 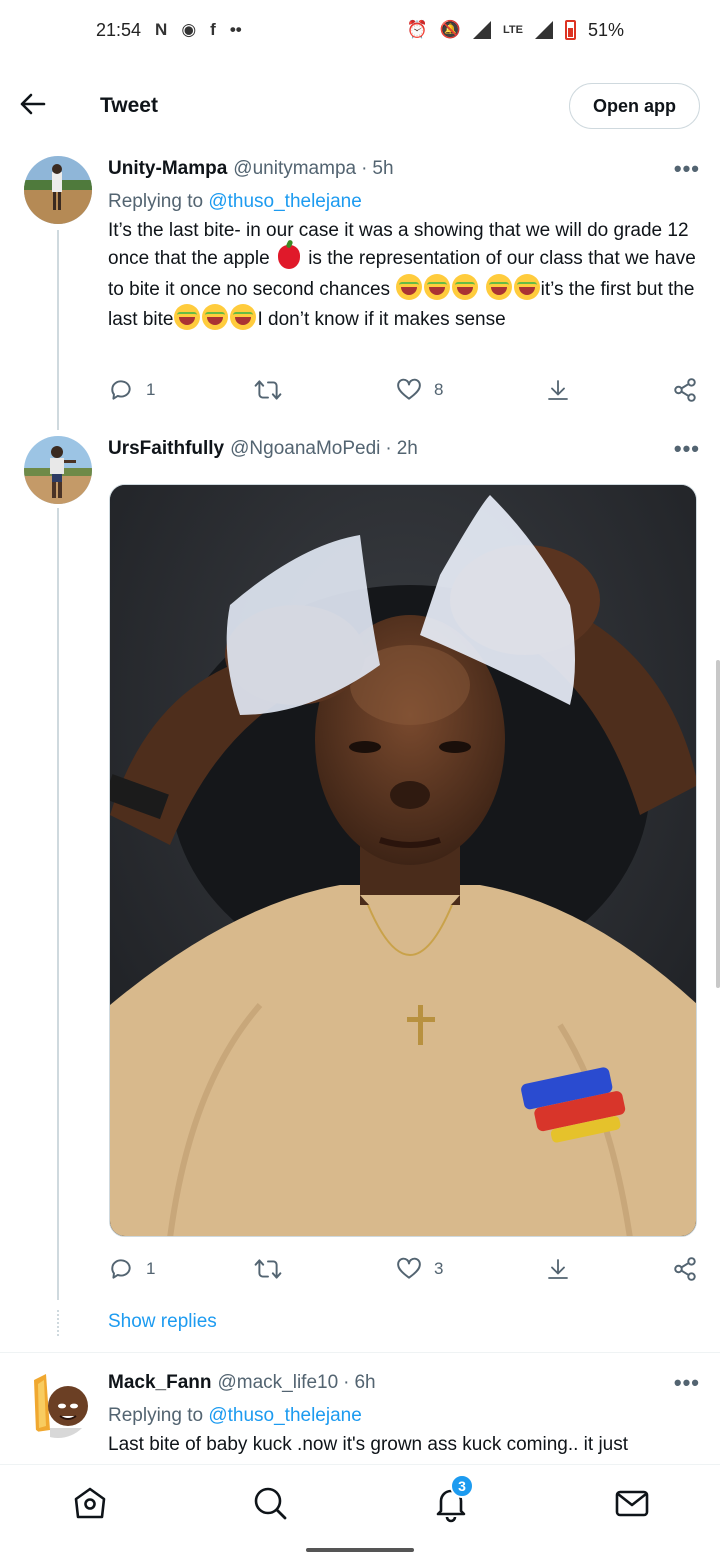 I want to click on timestamp: 5h, so click(x=382, y=169).